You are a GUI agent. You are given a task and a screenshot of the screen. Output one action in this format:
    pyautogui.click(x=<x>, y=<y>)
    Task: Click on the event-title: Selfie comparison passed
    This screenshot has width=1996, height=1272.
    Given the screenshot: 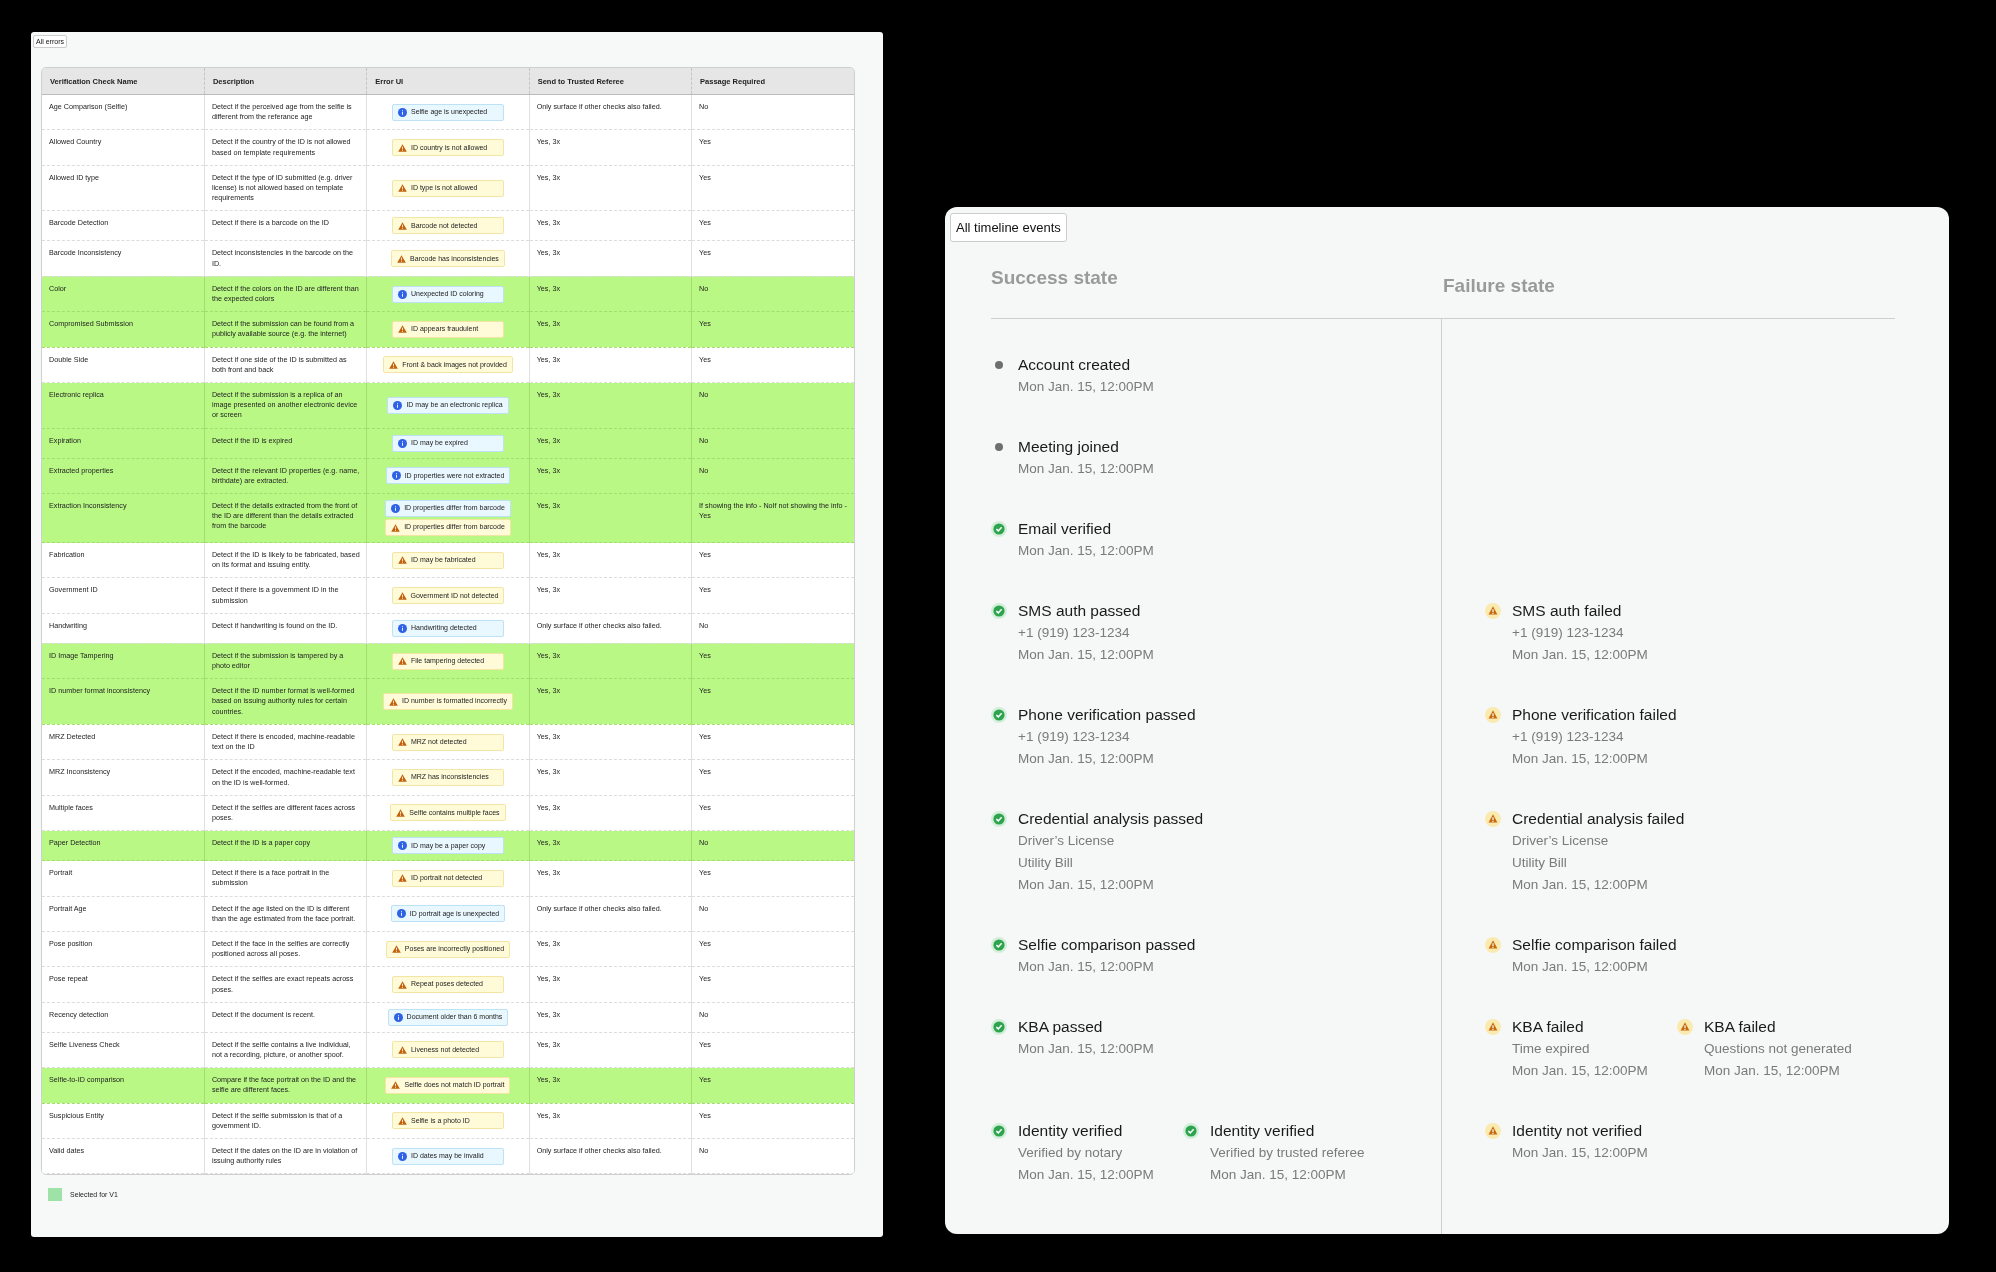 What is the action you would take?
    pyautogui.click(x=1107, y=945)
    